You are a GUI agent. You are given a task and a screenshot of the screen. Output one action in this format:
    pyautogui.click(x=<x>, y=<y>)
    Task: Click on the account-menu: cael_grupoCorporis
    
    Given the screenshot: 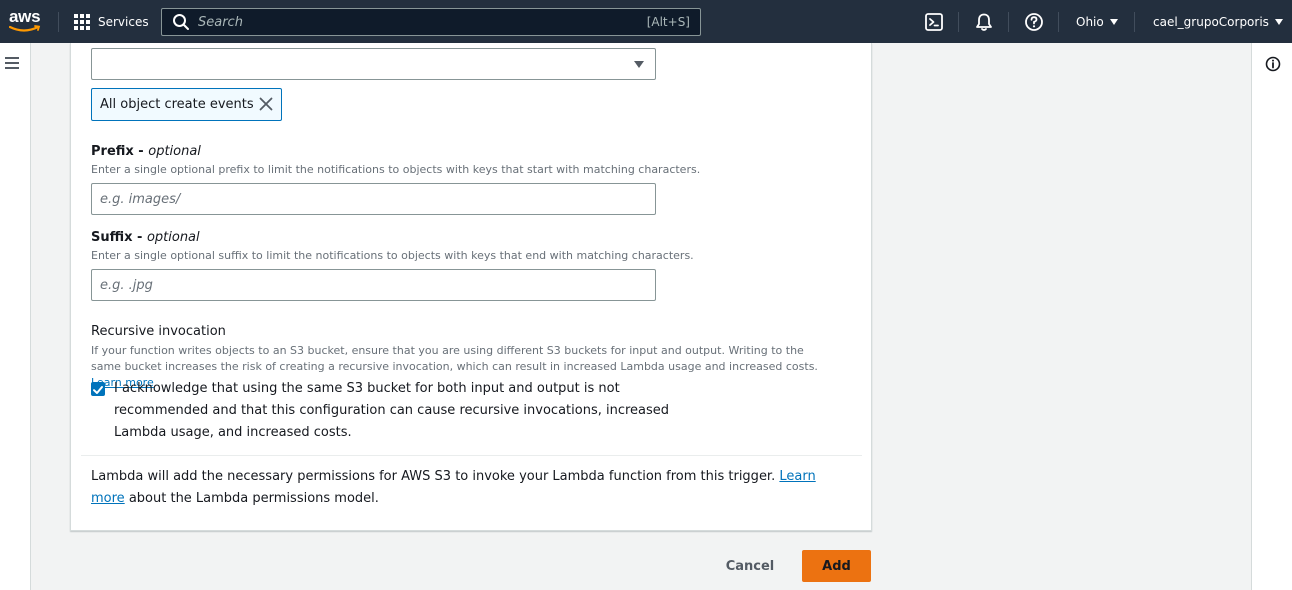 What is the action you would take?
    pyautogui.click(x=1218, y=21)
    